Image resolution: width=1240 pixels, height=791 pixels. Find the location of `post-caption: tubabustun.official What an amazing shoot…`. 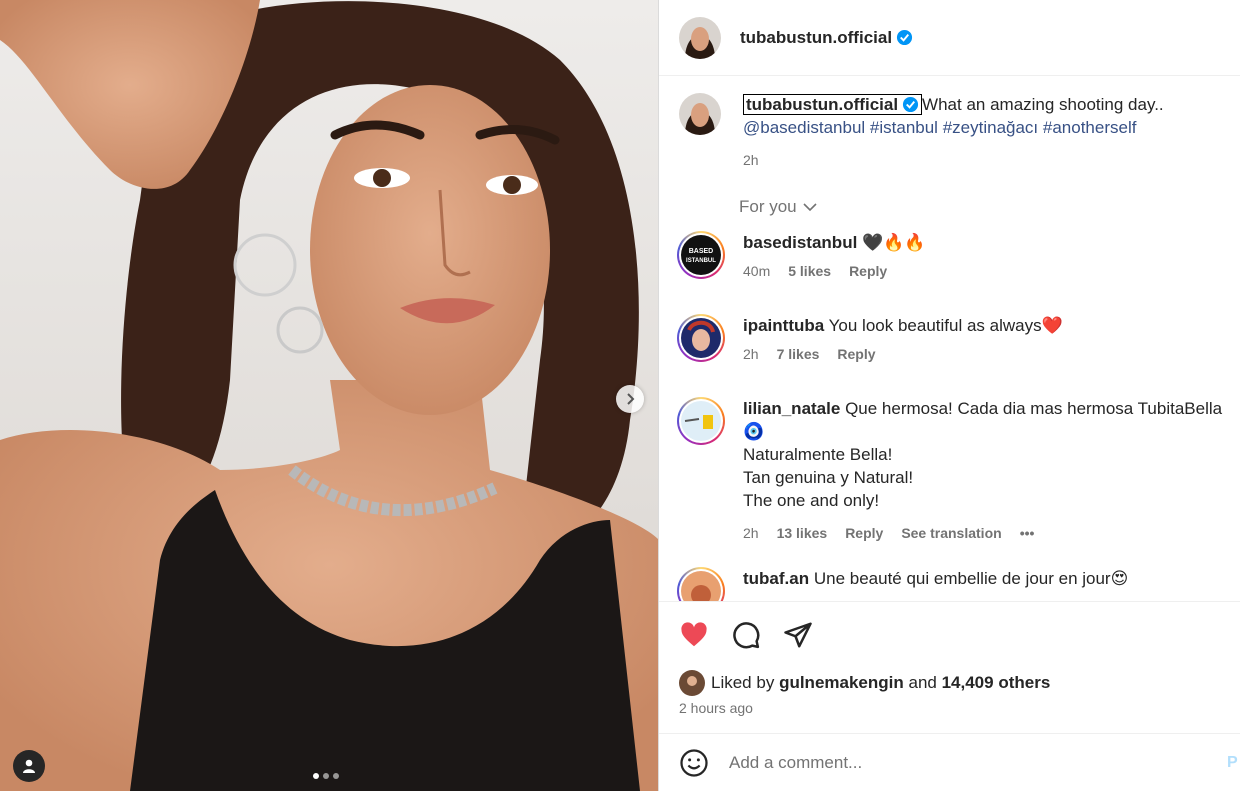

post-caption: tubabustun.official What an amazing shoot… is located at coordinates (951, 132).